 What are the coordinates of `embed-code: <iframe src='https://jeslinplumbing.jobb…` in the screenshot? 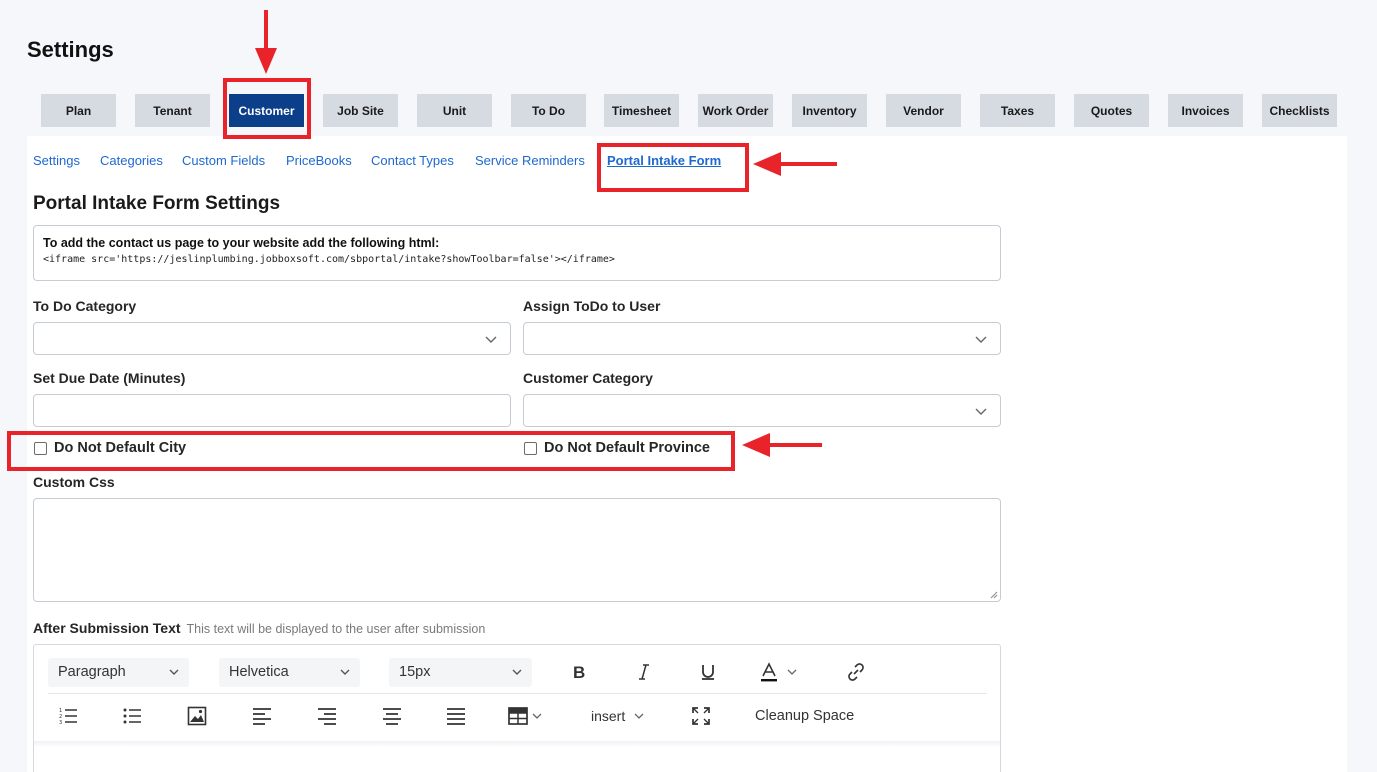 It's located at (329, 259).